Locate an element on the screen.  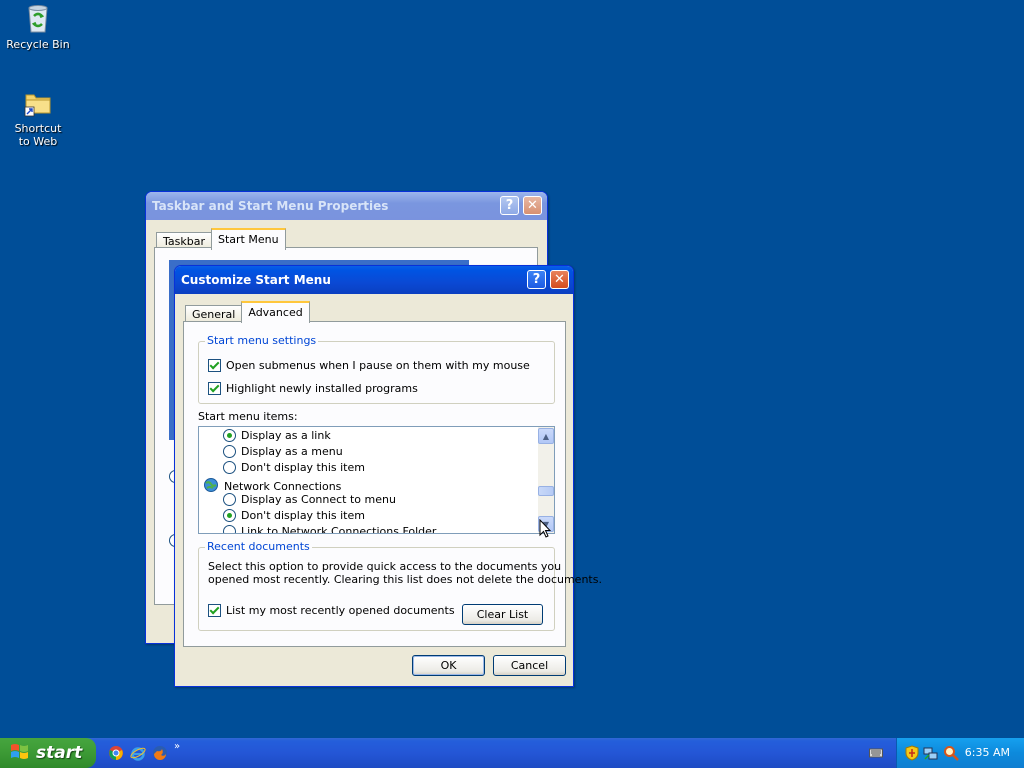
folder-shortcut-icon is located at coordinates (38, 102).